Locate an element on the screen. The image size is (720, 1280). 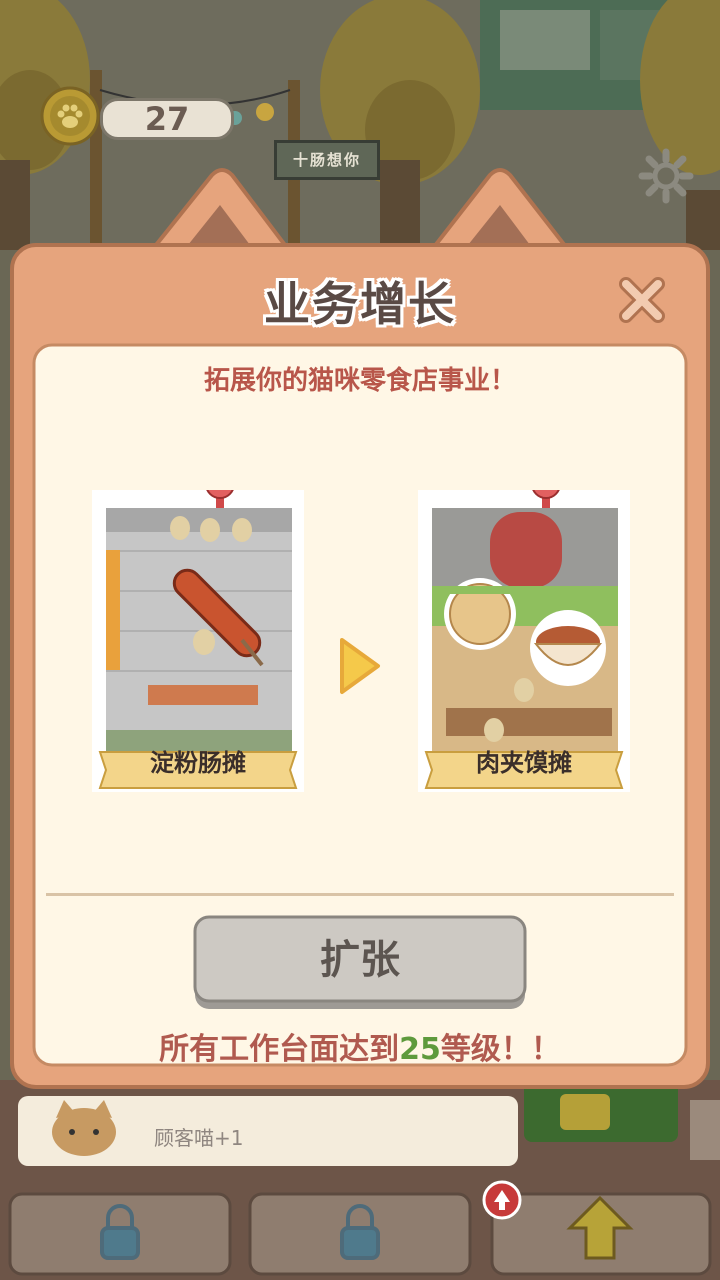
bottom-toolbar is located at coordinates (360, 1230).